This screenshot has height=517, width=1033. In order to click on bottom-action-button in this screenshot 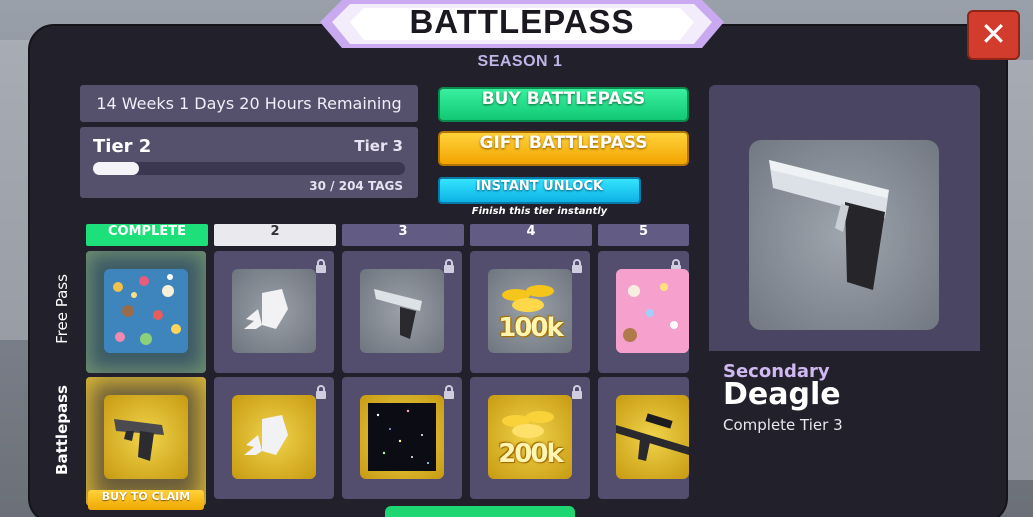, I will do `click(480, 511)`.